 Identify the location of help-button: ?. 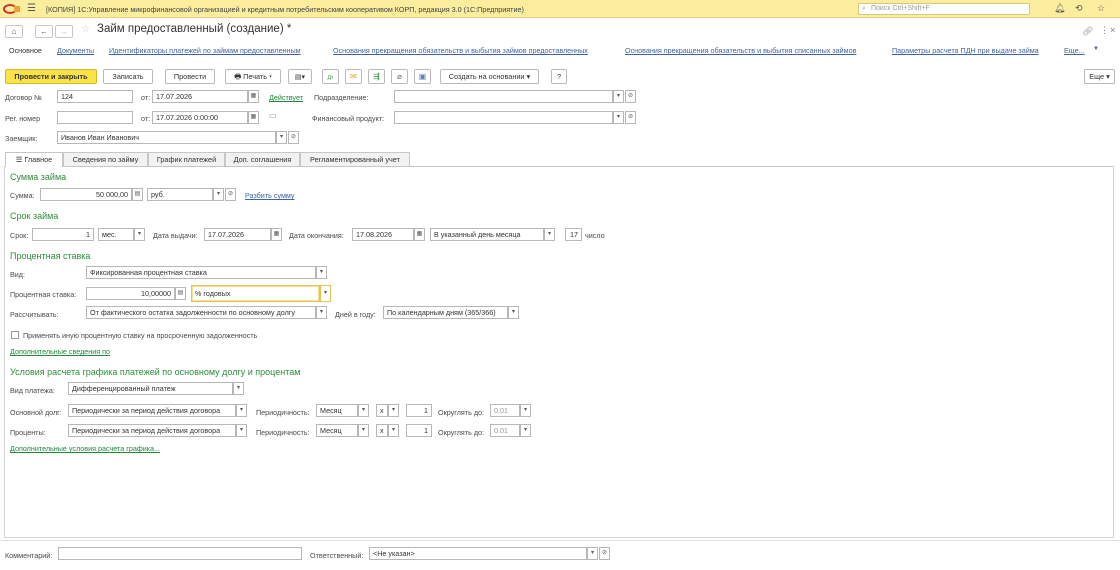
(559, 76).